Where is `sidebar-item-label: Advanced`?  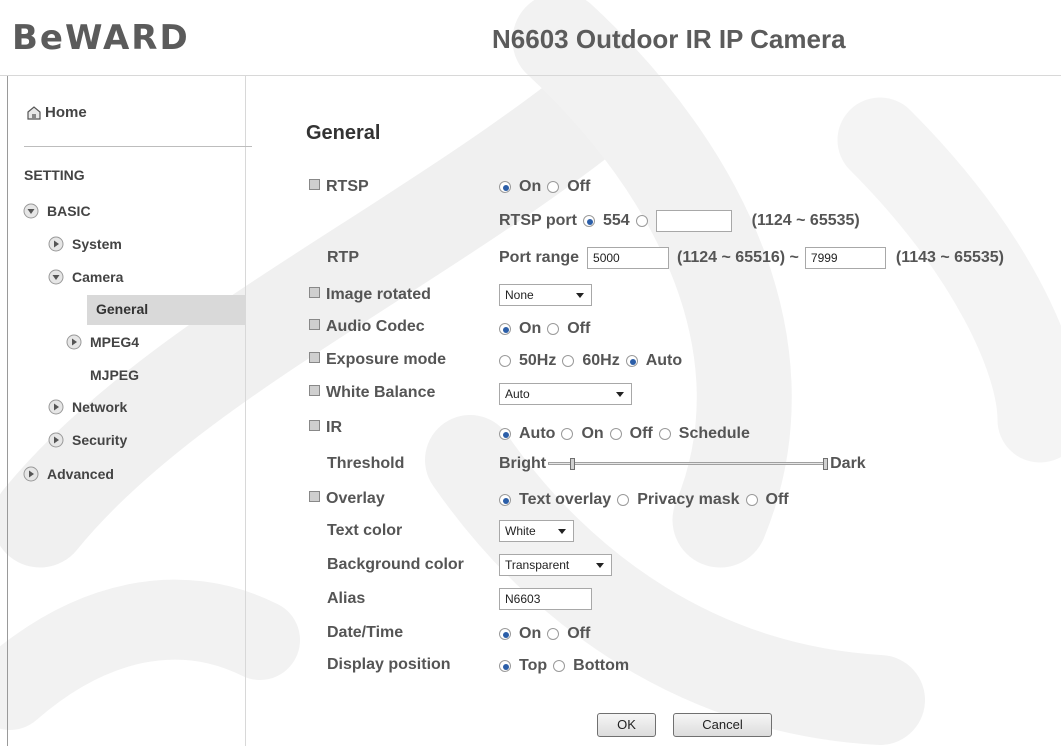
sidebar-item-label: Advanced is located at coordinates (80, 474).